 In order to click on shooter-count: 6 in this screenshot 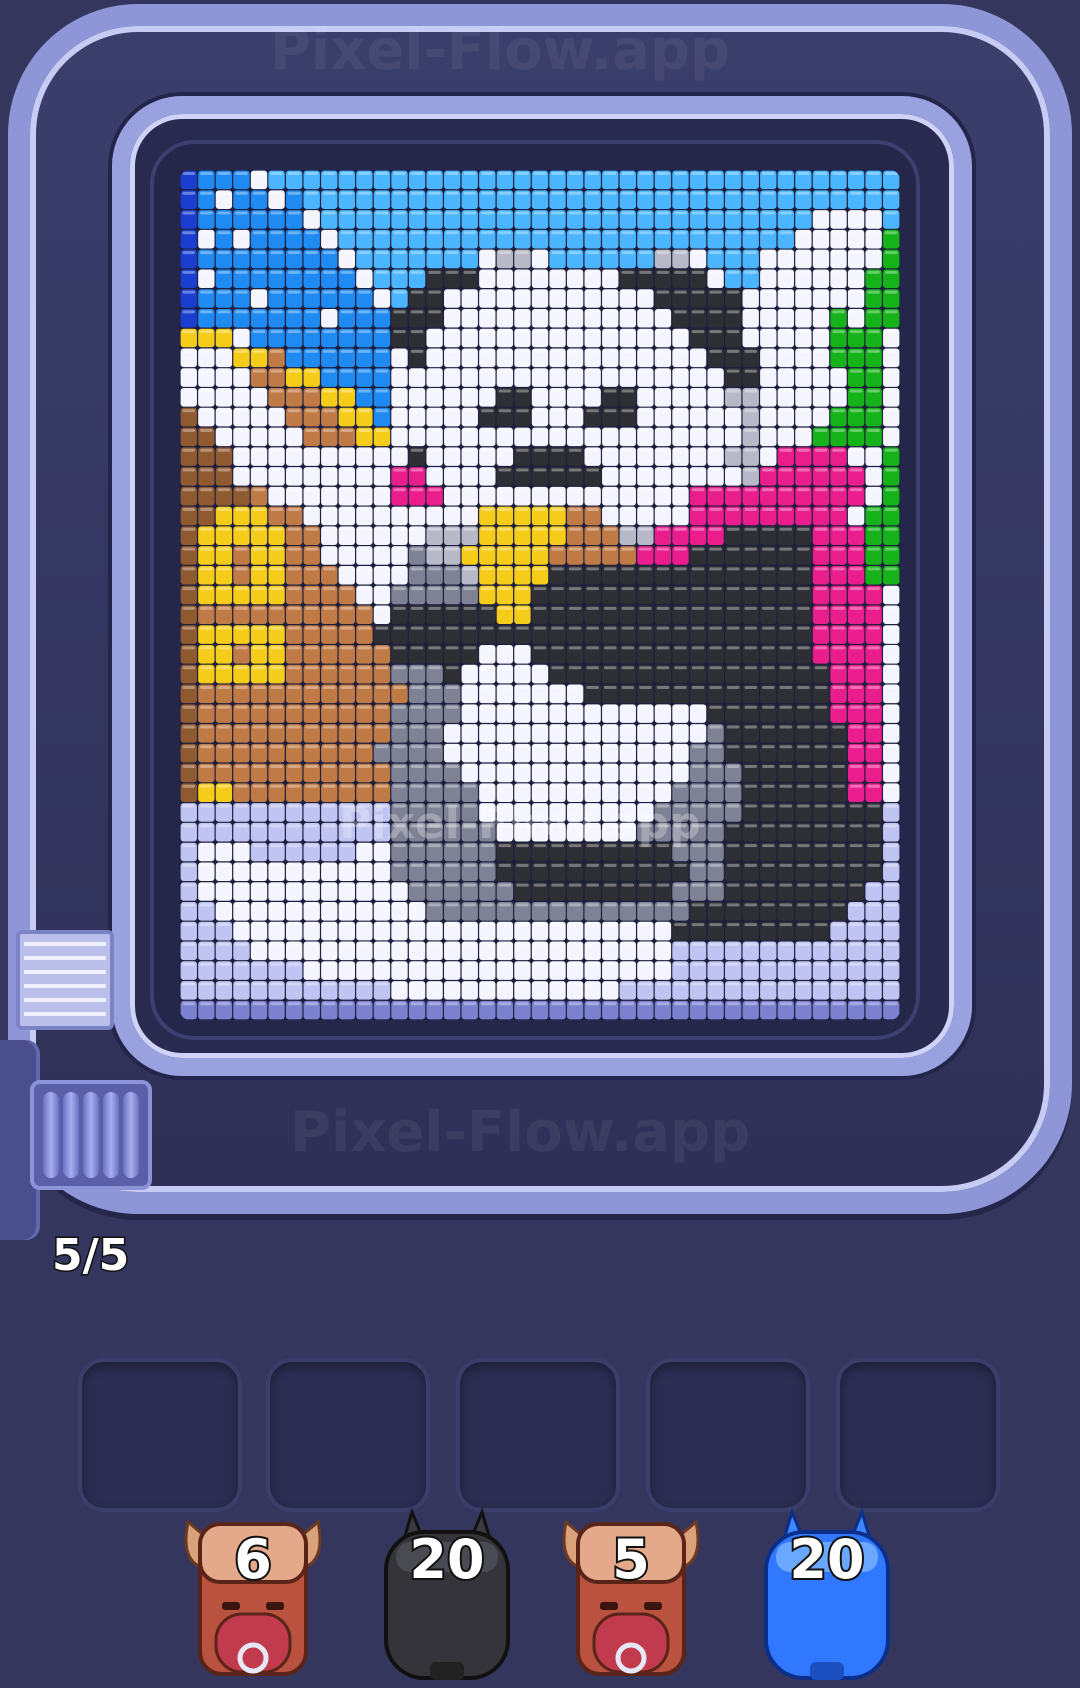, I will do `click(253, 1559)`.